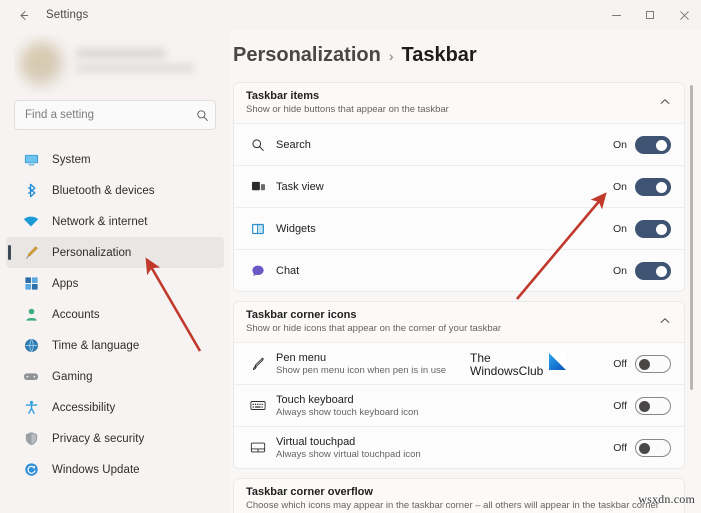 Image resolution: width=701 pixels, height=513 pixels. I want to click on chat-icon, so click(258, 271).